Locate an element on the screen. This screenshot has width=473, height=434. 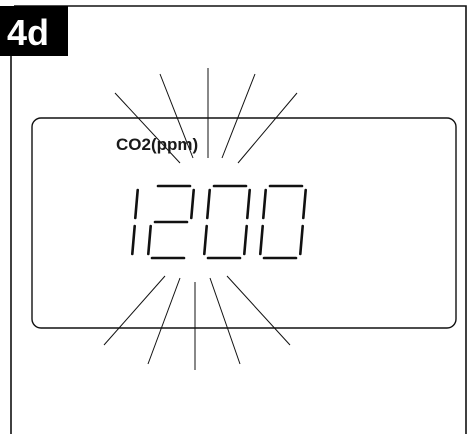
step-badge-label: 4d is located at coordinates (28, 32).